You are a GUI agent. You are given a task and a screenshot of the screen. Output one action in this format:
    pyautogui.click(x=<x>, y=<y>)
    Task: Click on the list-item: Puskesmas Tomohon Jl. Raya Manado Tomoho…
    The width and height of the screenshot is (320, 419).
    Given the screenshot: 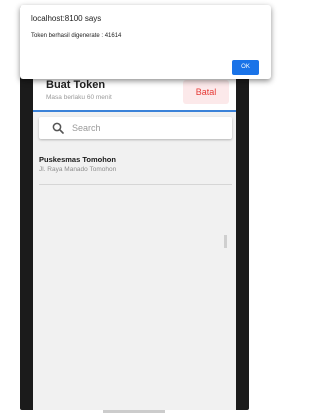 What is the action you would take?
    pyautogui.click(x=135, y=168)
    